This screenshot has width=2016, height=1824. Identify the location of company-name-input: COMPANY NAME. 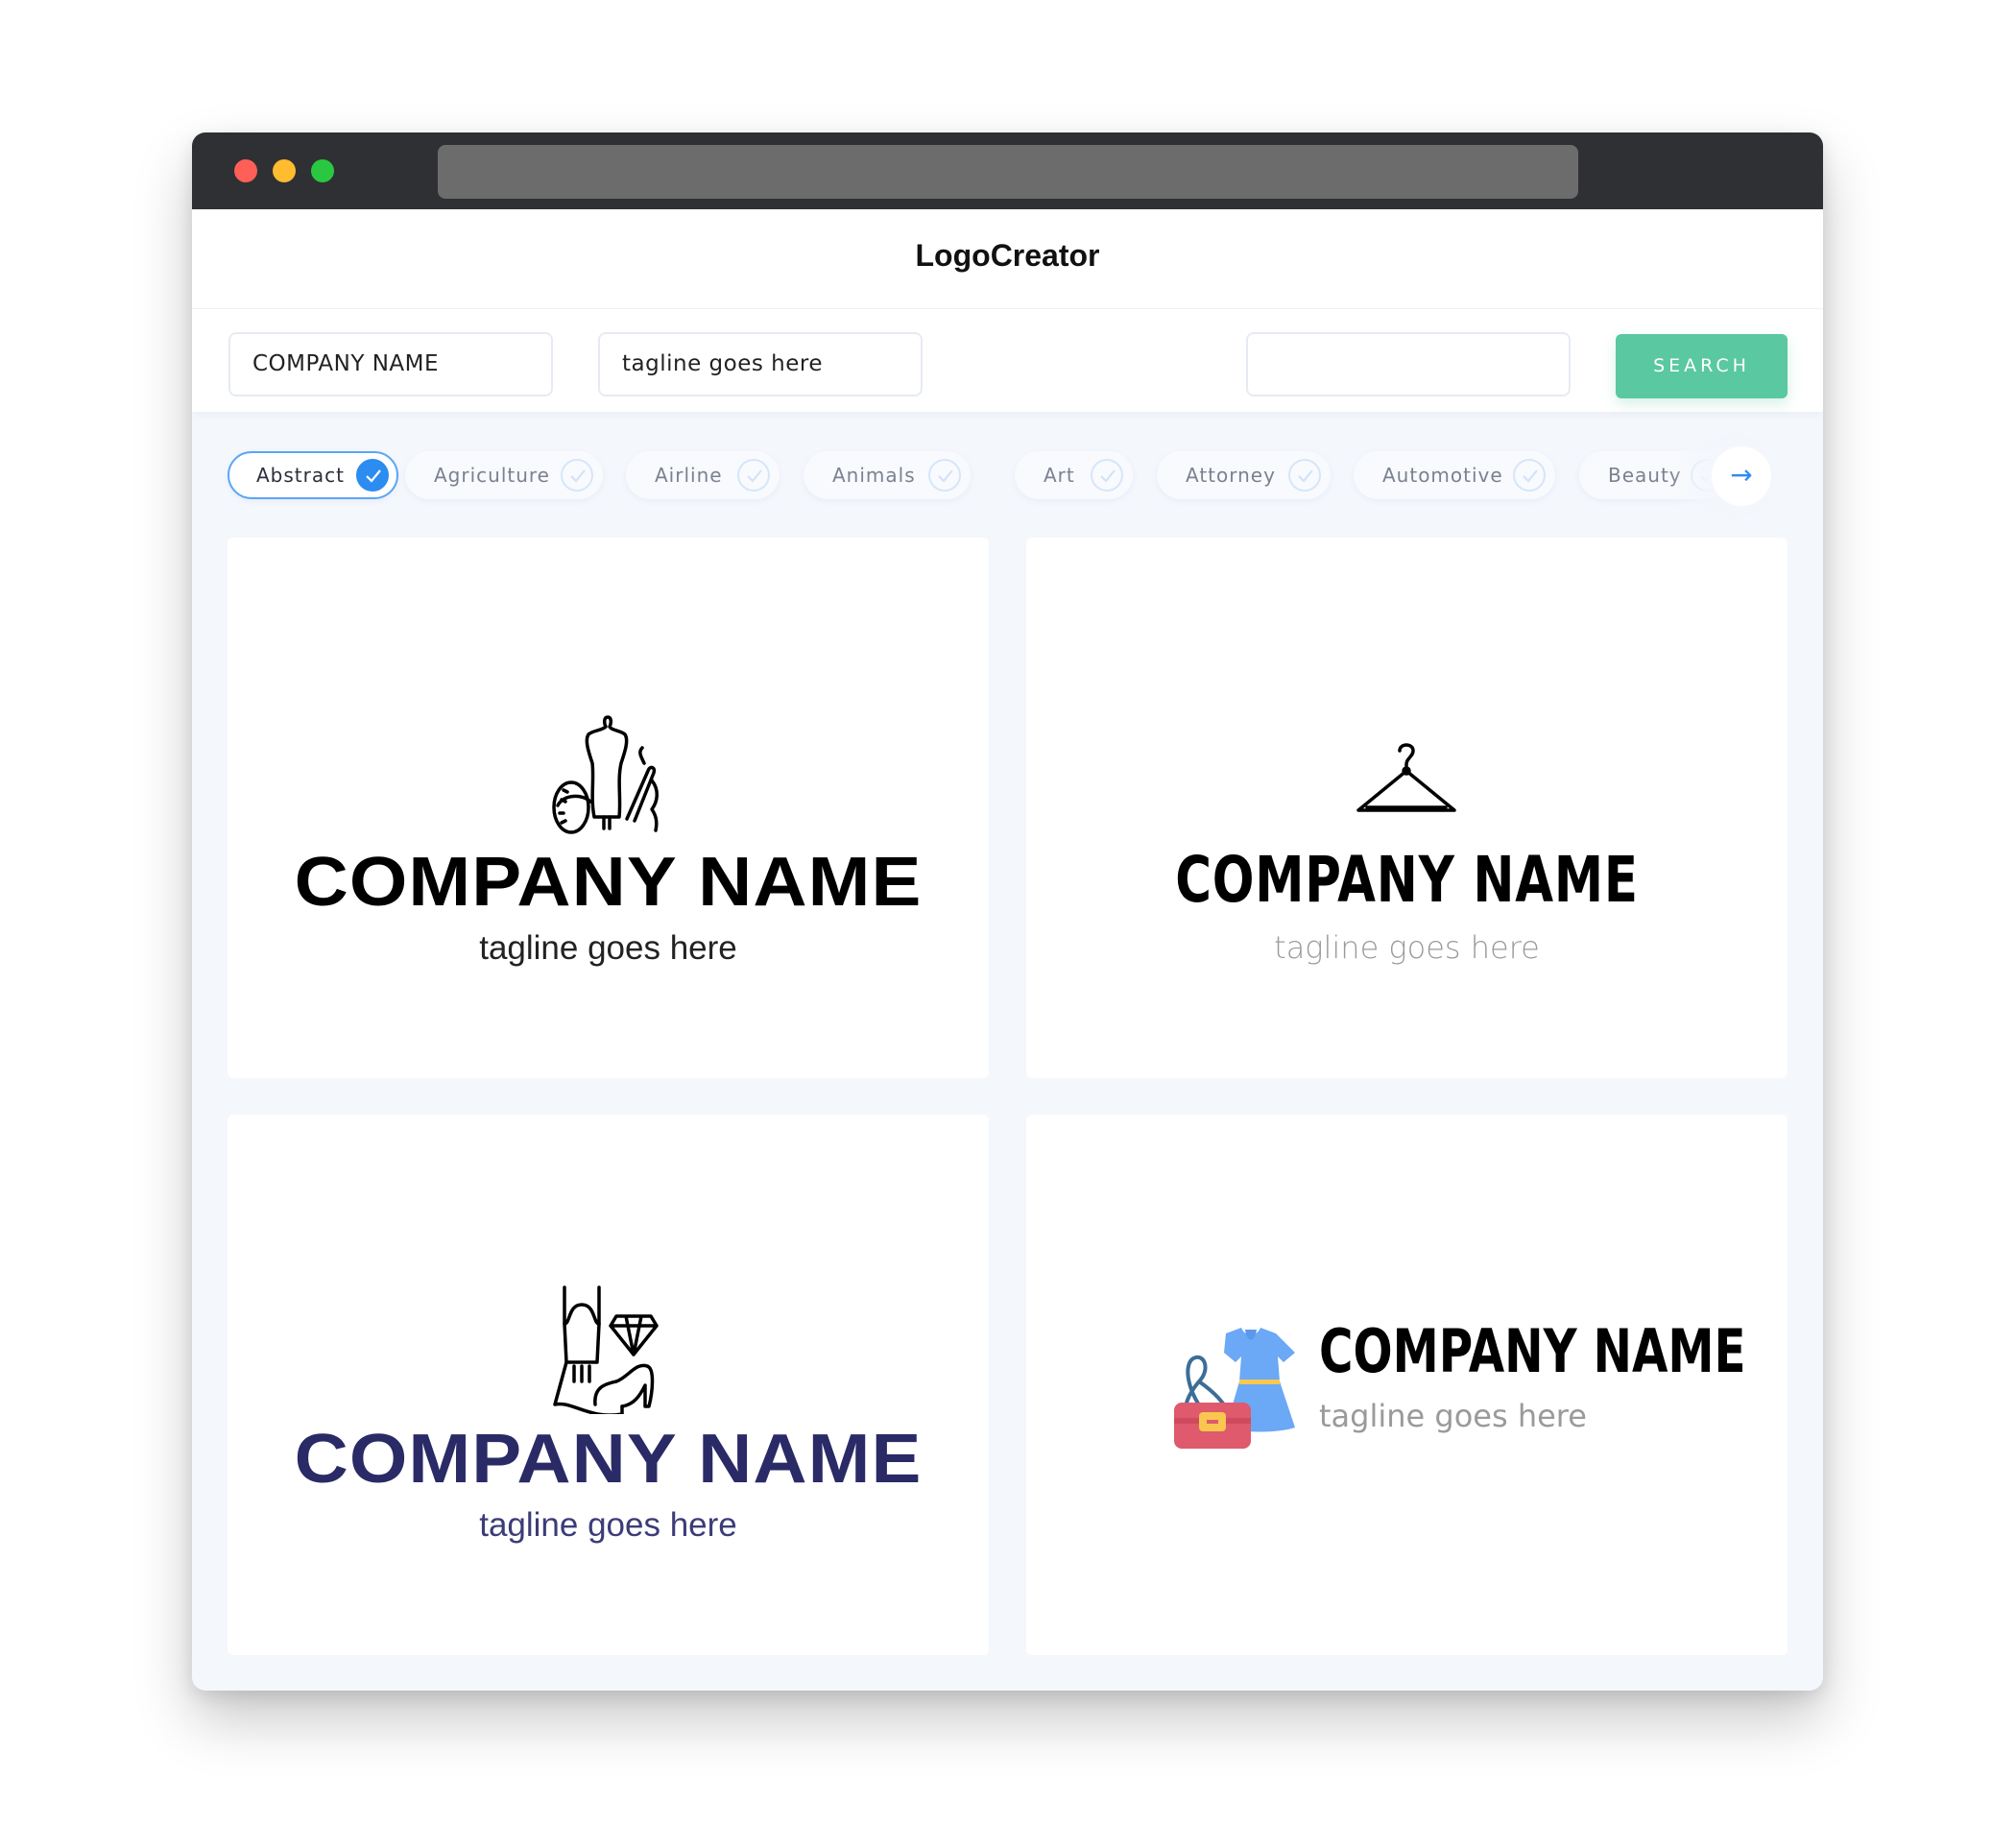
(390, 364).